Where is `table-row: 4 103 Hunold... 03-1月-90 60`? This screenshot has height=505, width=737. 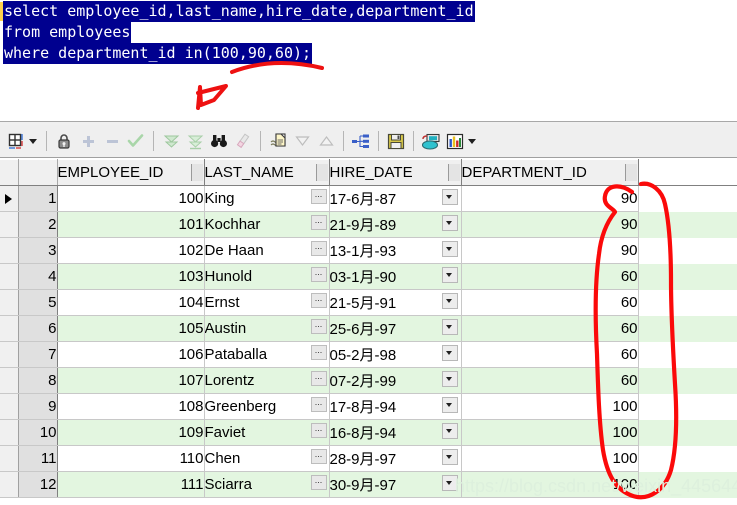
table-row: 4 103 Hunold... 03-1月-90 60 is located at coordinates (368, 276).